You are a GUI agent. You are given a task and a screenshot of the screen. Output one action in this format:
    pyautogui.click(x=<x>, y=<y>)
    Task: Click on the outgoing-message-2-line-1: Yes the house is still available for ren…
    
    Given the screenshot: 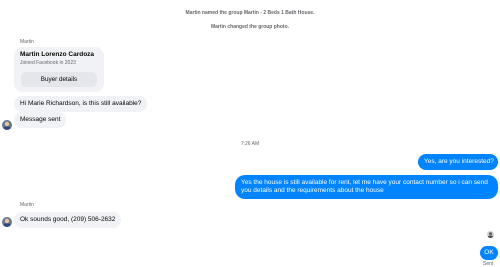 What is the action you would take?
    pyautogui.click(x=364, y=182)
    